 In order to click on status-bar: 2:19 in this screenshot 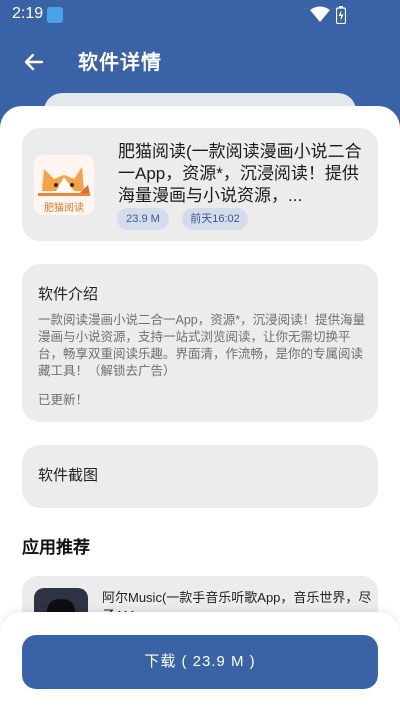, I will do `click(200, 15)`.